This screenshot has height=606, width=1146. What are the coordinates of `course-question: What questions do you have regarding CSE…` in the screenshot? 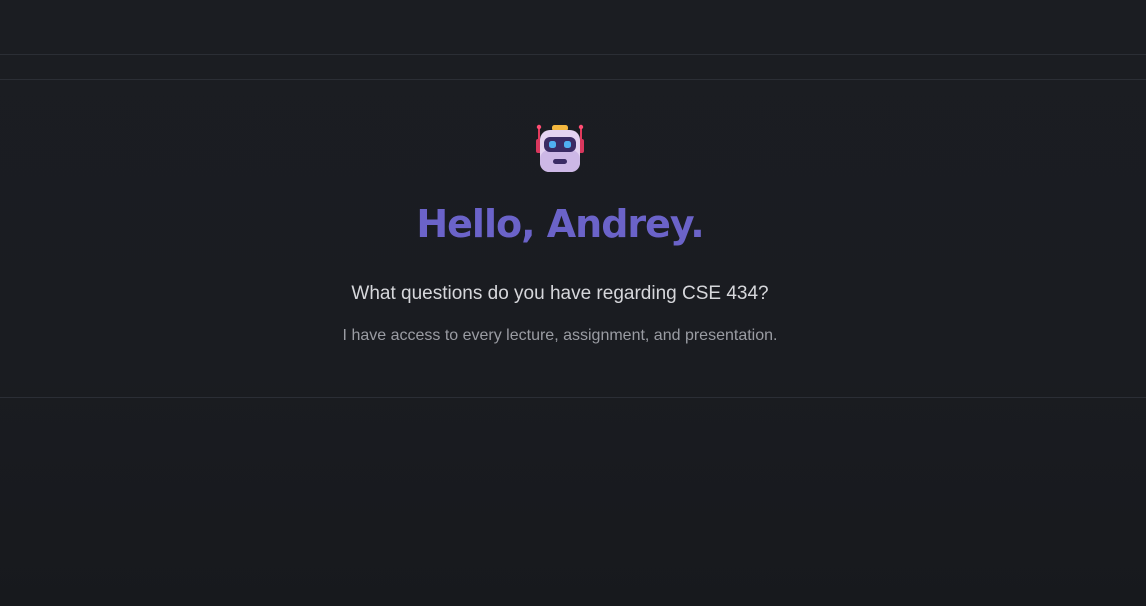 It's located at (560, 293).